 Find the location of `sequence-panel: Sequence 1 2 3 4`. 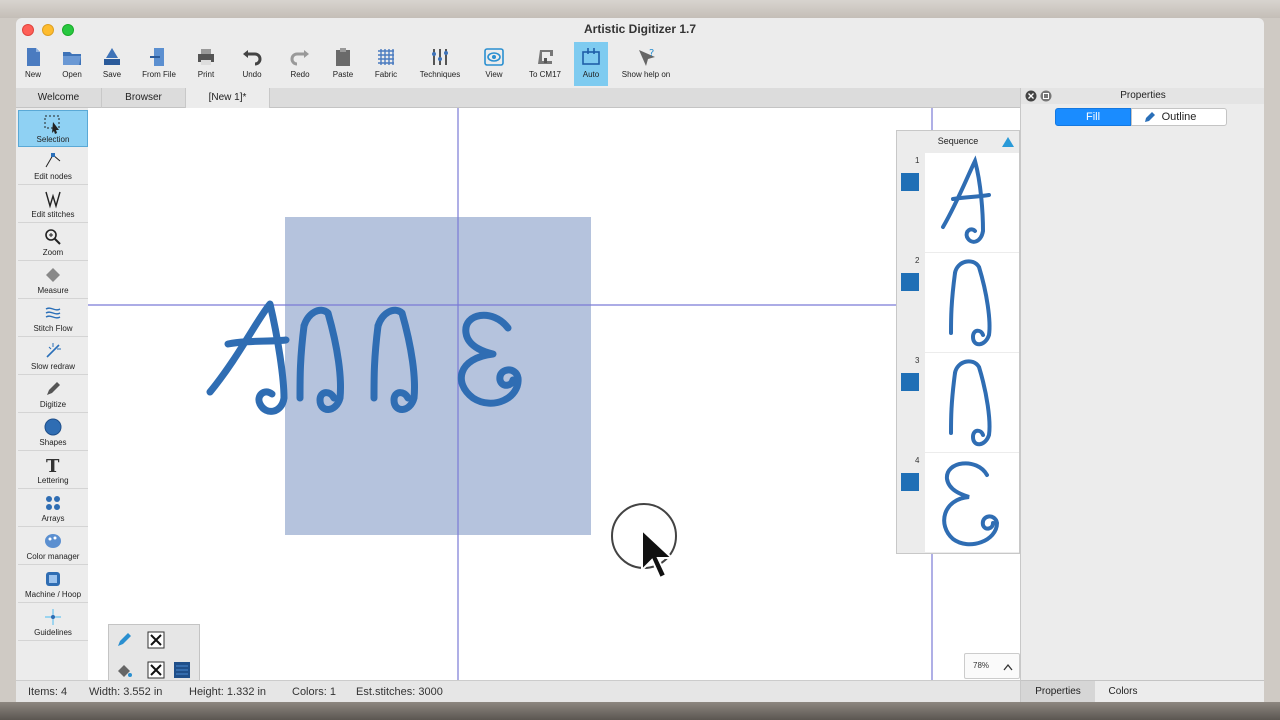

sequence-panel: Sequence 1 2 3 4 is located at coordinates (958, 342).